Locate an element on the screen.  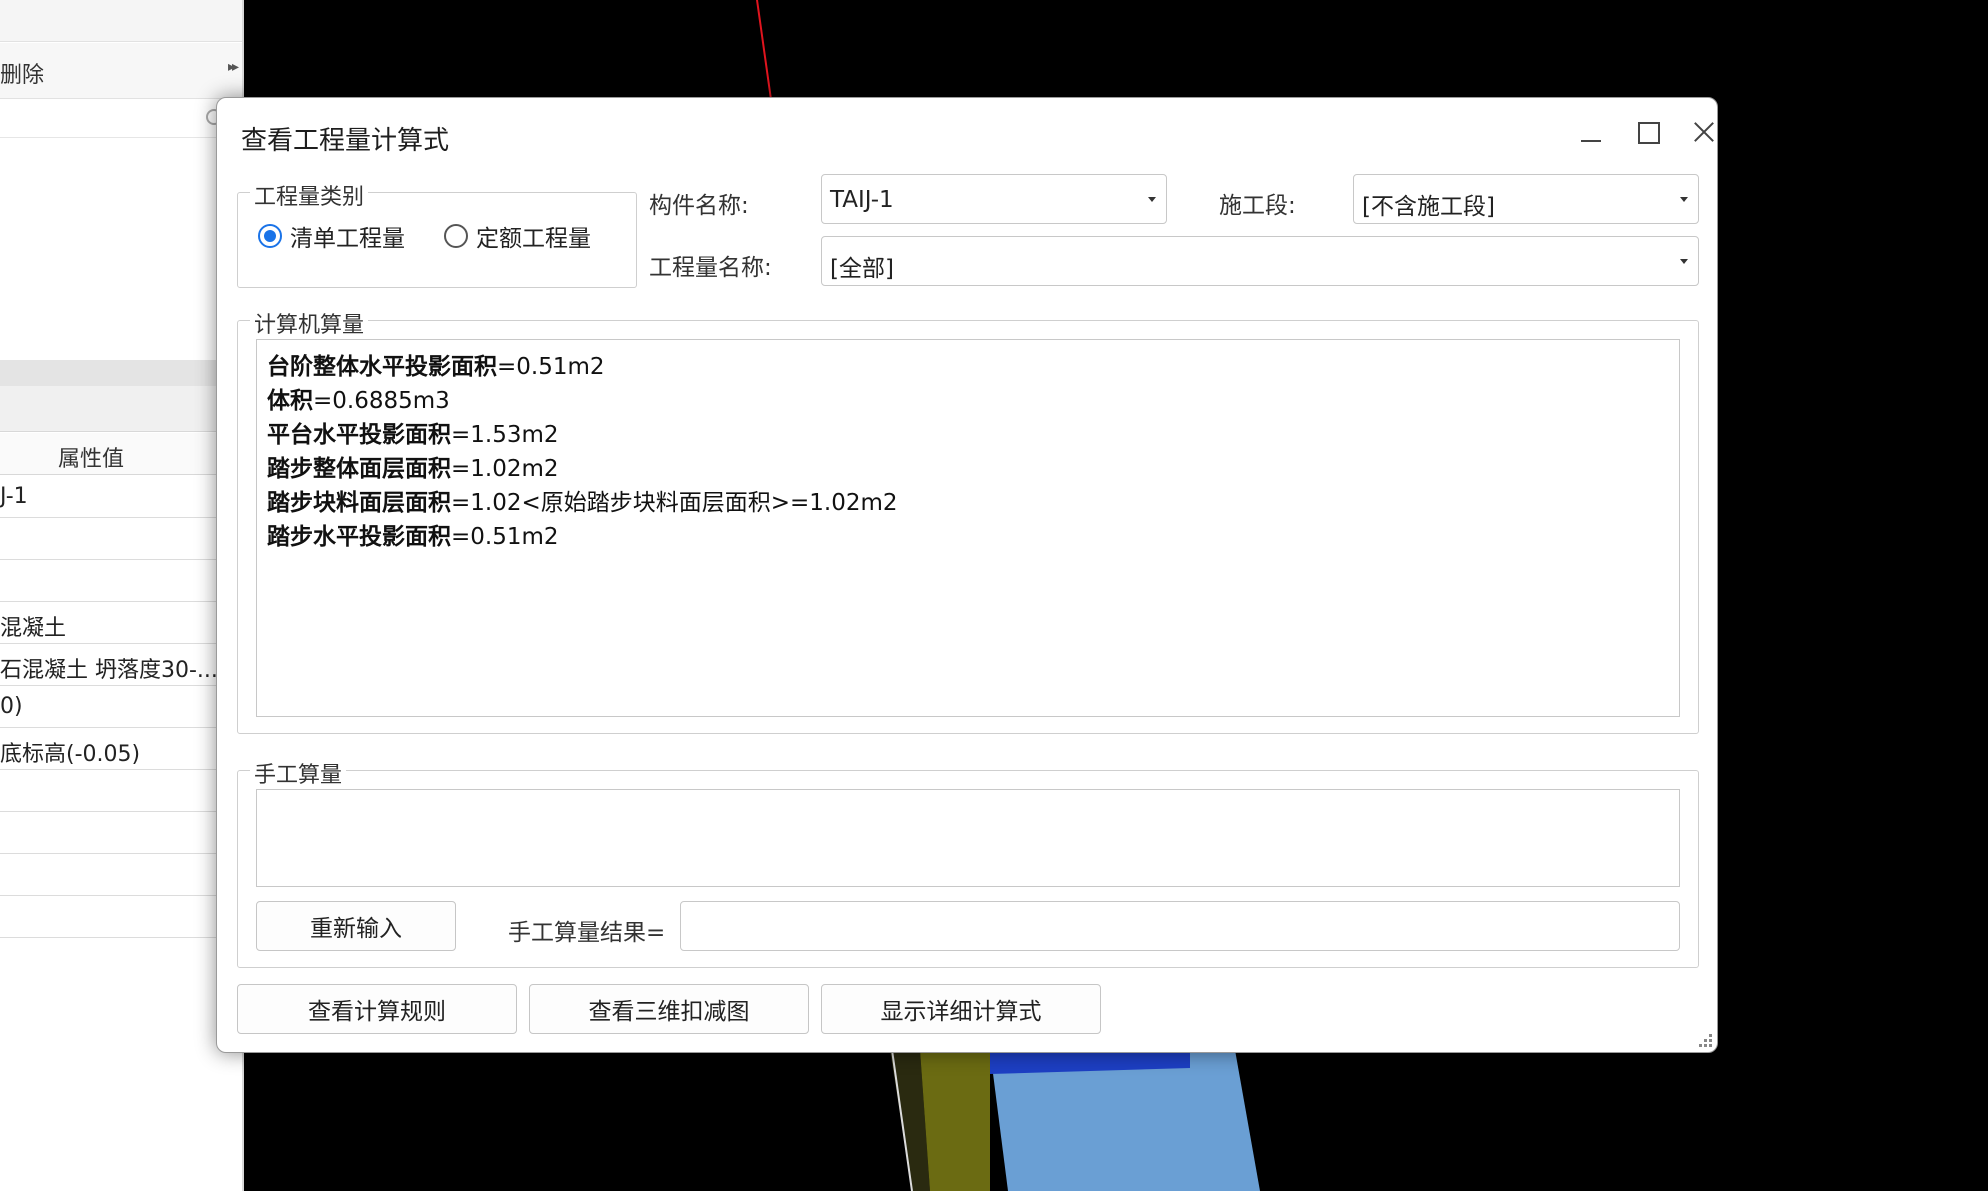
manual-calc-group: 手工算量 重新输入 手工算量结果= is located at coordinates (968, 862).